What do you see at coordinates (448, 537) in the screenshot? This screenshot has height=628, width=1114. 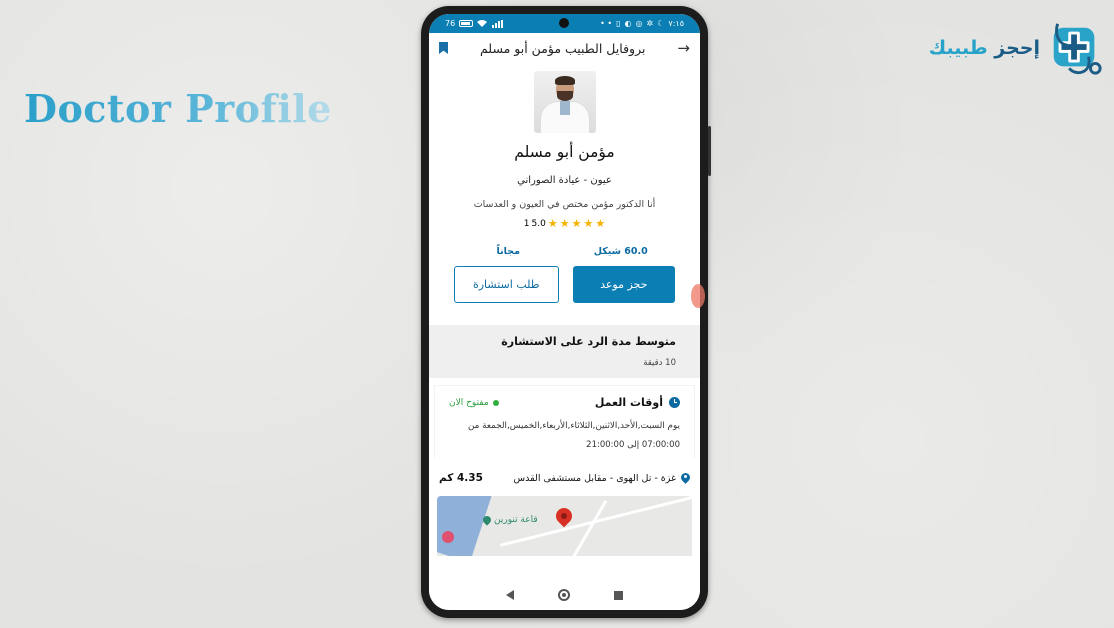 I see `map-poi-icon` at bounding box center [448, 537].